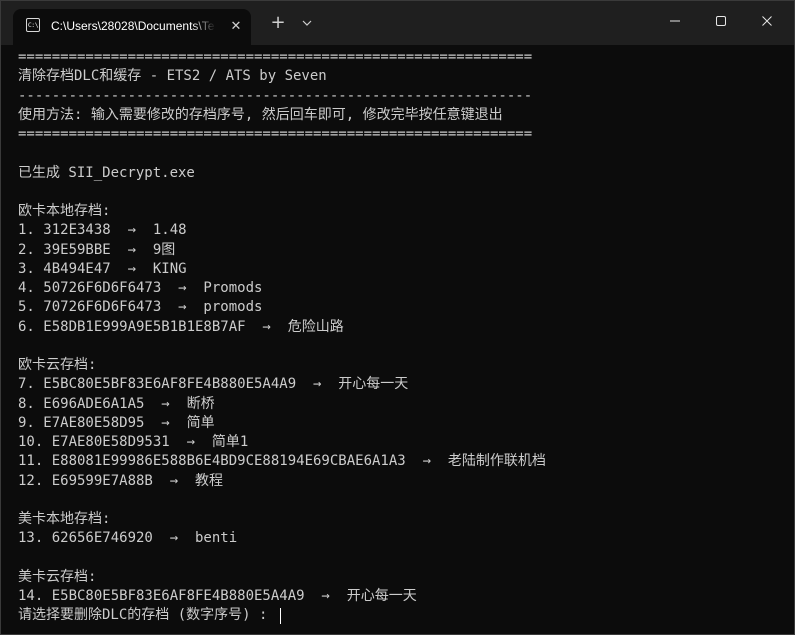 The height and width of the screenshot is (635, 795). Describe the element at coordinates (398, 615) in the screenshot. I see `terminal-prompt: 请选择要删除DLC的存档 (数字序号) :` at that location.